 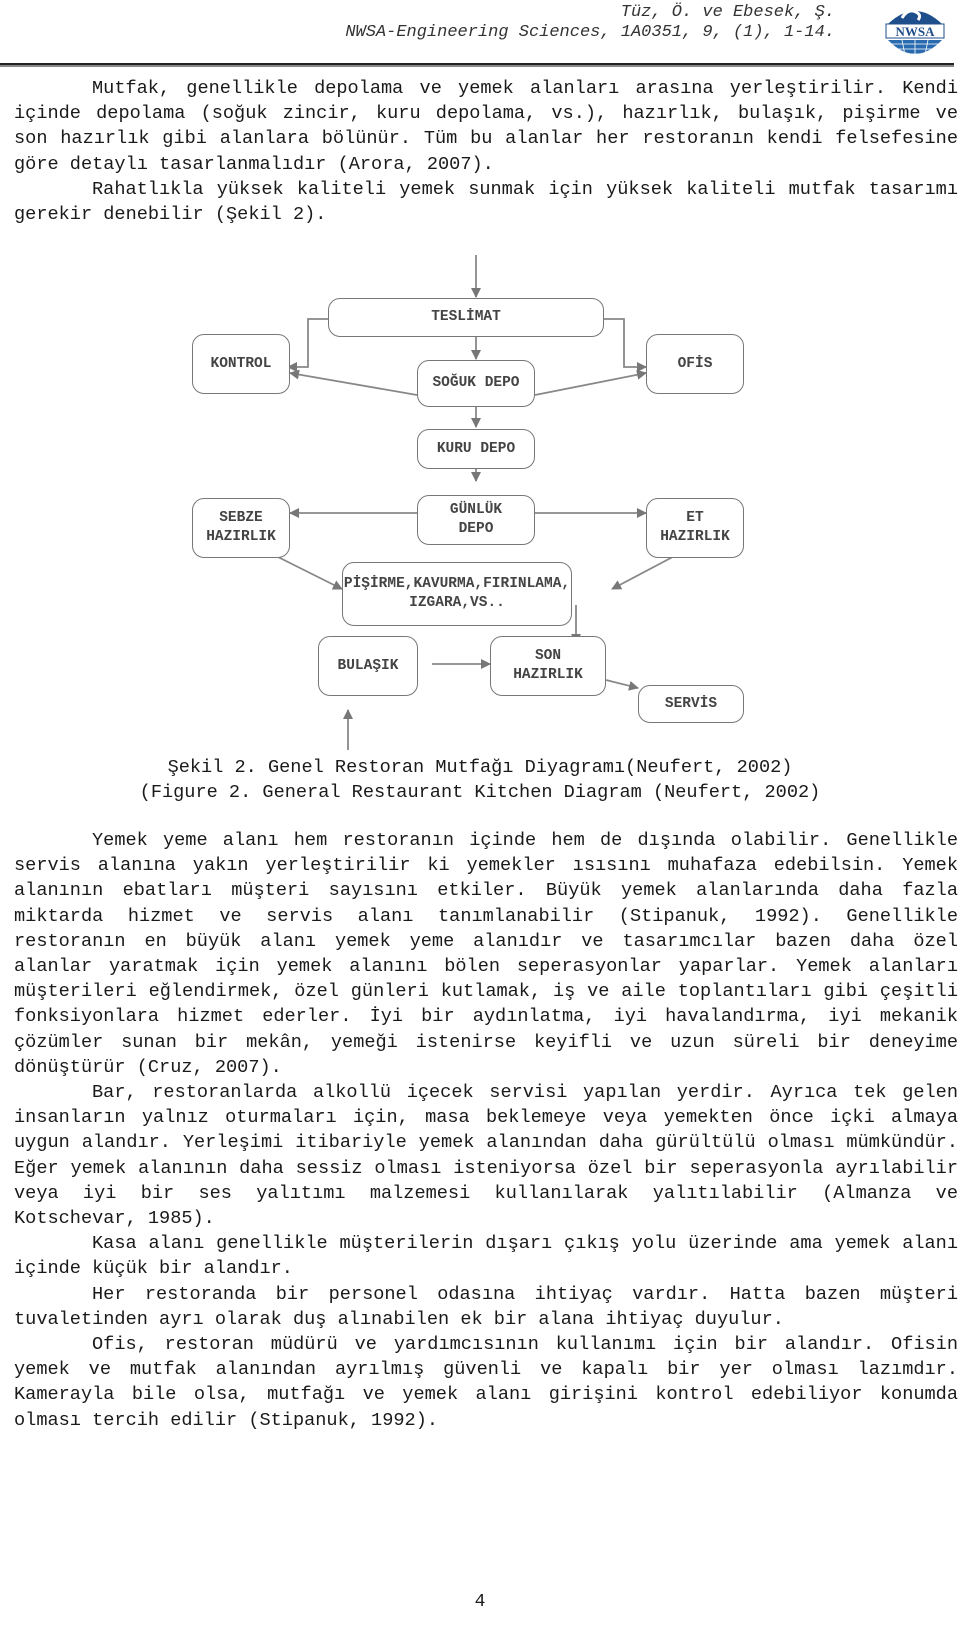 What do you see at coordinates (480, 1602) in the screenshot?
I see `page-number: 4` at bounding box center [480, 1602].